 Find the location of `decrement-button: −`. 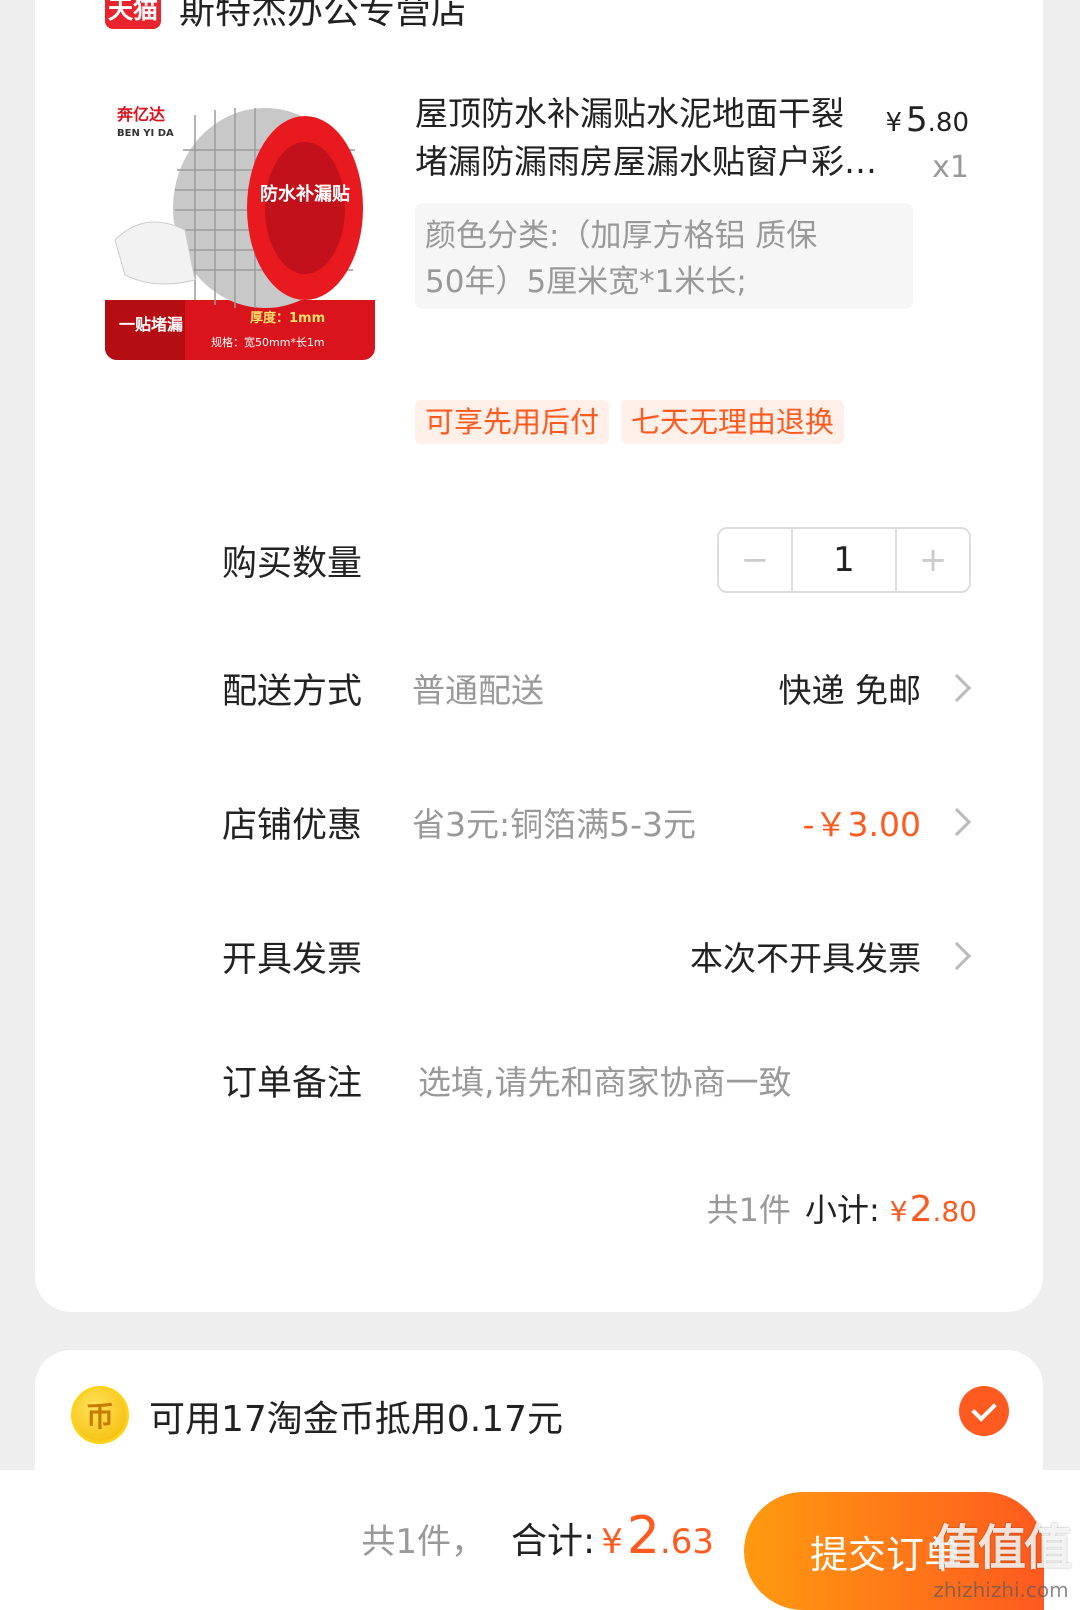

decrement-button: − is located at coordinates (755, 560).